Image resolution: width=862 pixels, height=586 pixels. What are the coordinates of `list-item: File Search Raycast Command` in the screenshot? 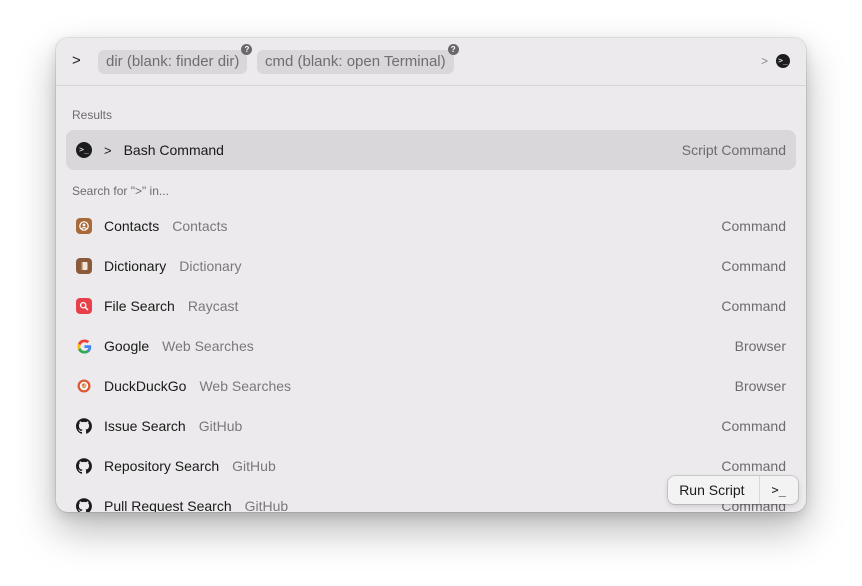 It's located at (431, 306).